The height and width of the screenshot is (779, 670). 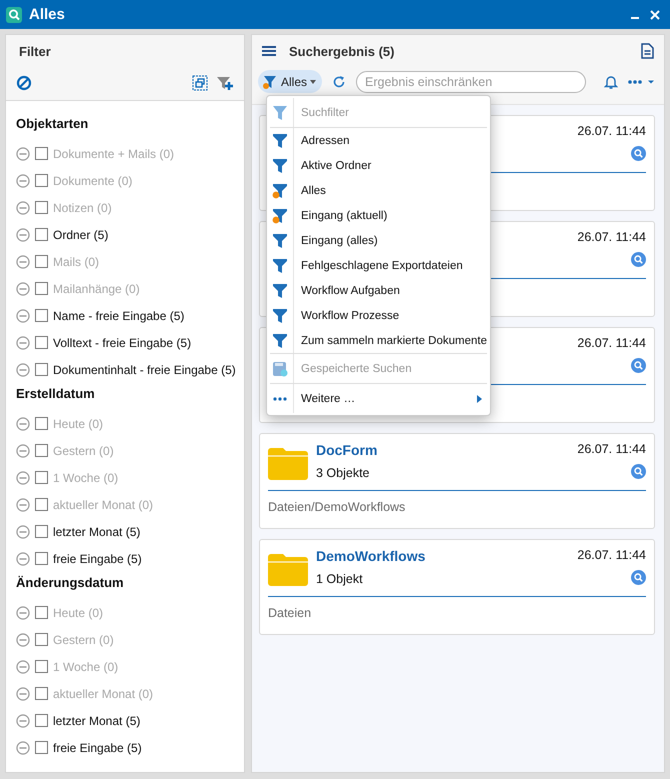 I want to click on section-heading: Objektarten, so click(x=53, y=124).